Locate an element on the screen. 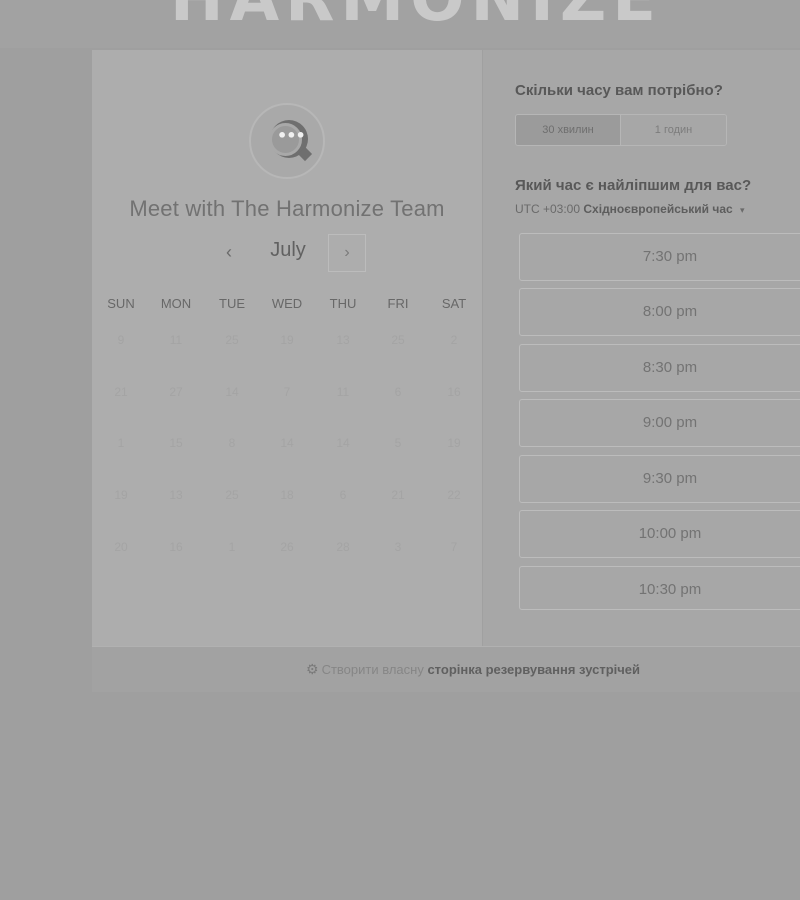  calendar-week: 9 11 25 19 13 25 2 is located at coordinates (287, 341).